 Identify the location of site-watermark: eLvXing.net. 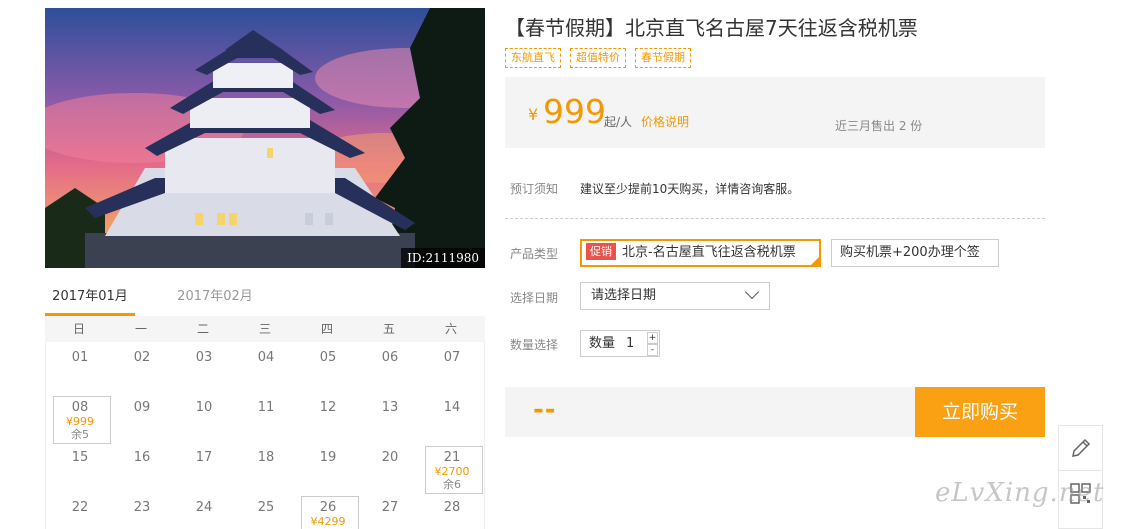
(1020, 493).